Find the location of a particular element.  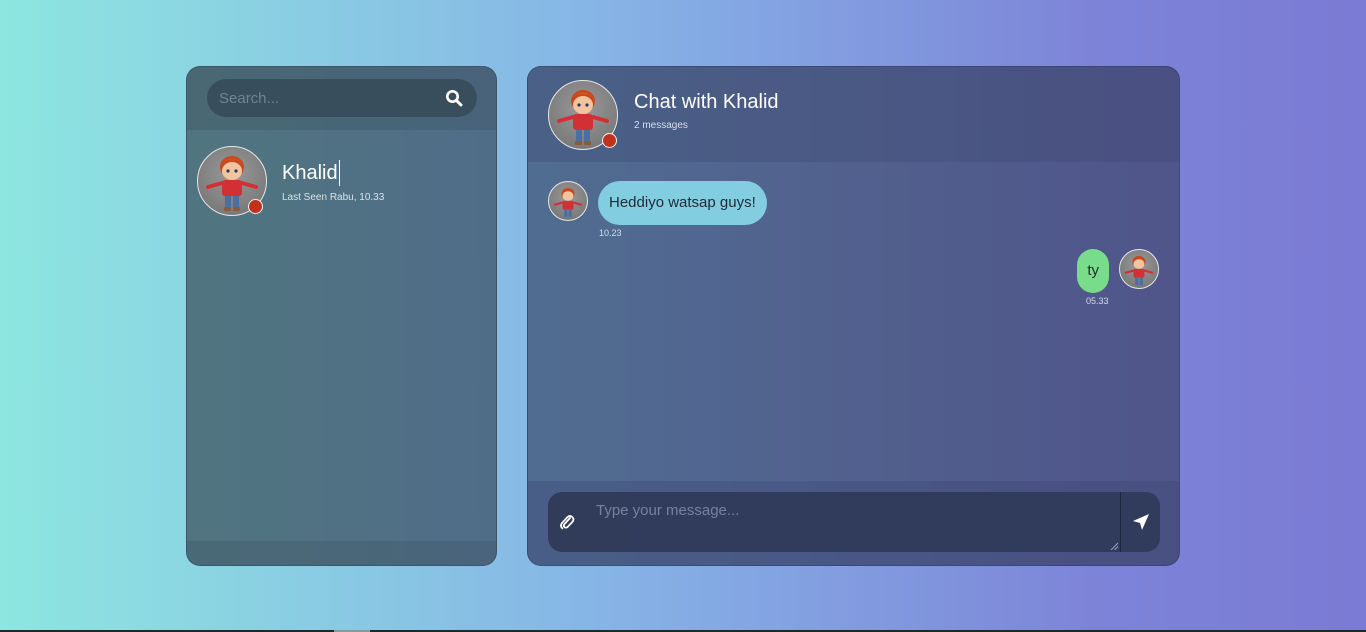

chat-footer is located at coordinates (853, 523).